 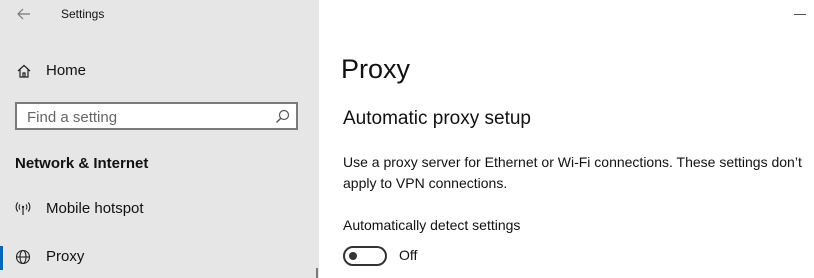 What do you see at coordinates (159, 209) in the screenshot?
I see `sidebar-item-mobile-hotspot: Mobile hotspot` at bounding box center [159, 209].